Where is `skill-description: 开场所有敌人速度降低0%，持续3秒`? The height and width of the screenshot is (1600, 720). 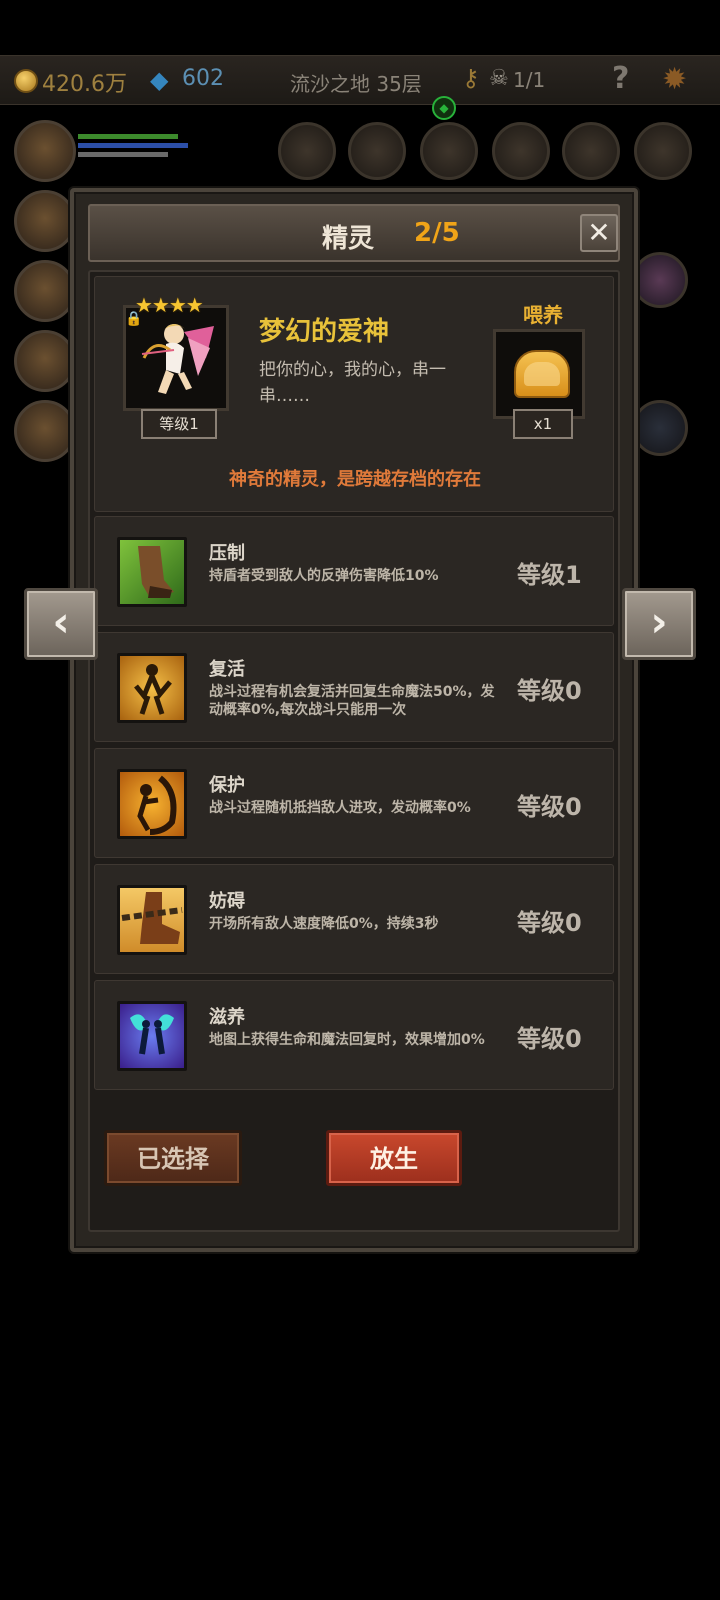
skill-description: 开场所有敌人速度降低0%，持续3秒 is located at coordinates (324, 924).